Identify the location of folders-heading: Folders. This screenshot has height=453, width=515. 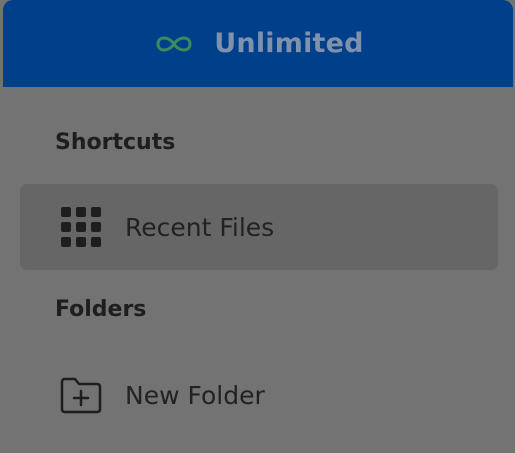
(101, 309).